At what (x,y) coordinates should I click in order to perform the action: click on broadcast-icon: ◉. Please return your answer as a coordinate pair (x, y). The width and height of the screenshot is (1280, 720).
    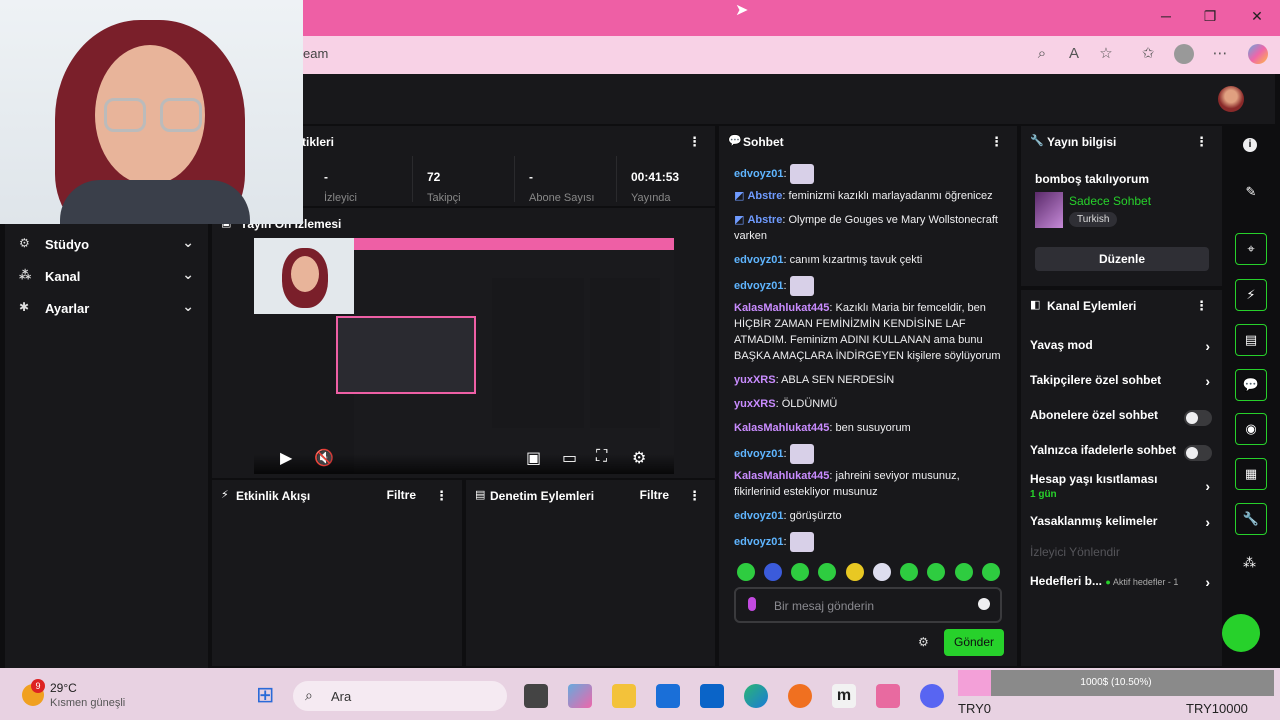
    Looking at the image, I should click on (1251, 429).